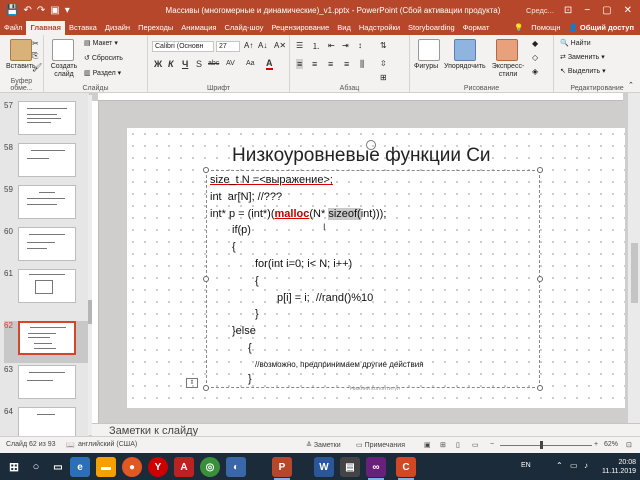 This screenshot has width=640, height=480. Describe the element at coordinates (198, 28) in the screenshot. I see `tab-animations: Анимация` at that location.